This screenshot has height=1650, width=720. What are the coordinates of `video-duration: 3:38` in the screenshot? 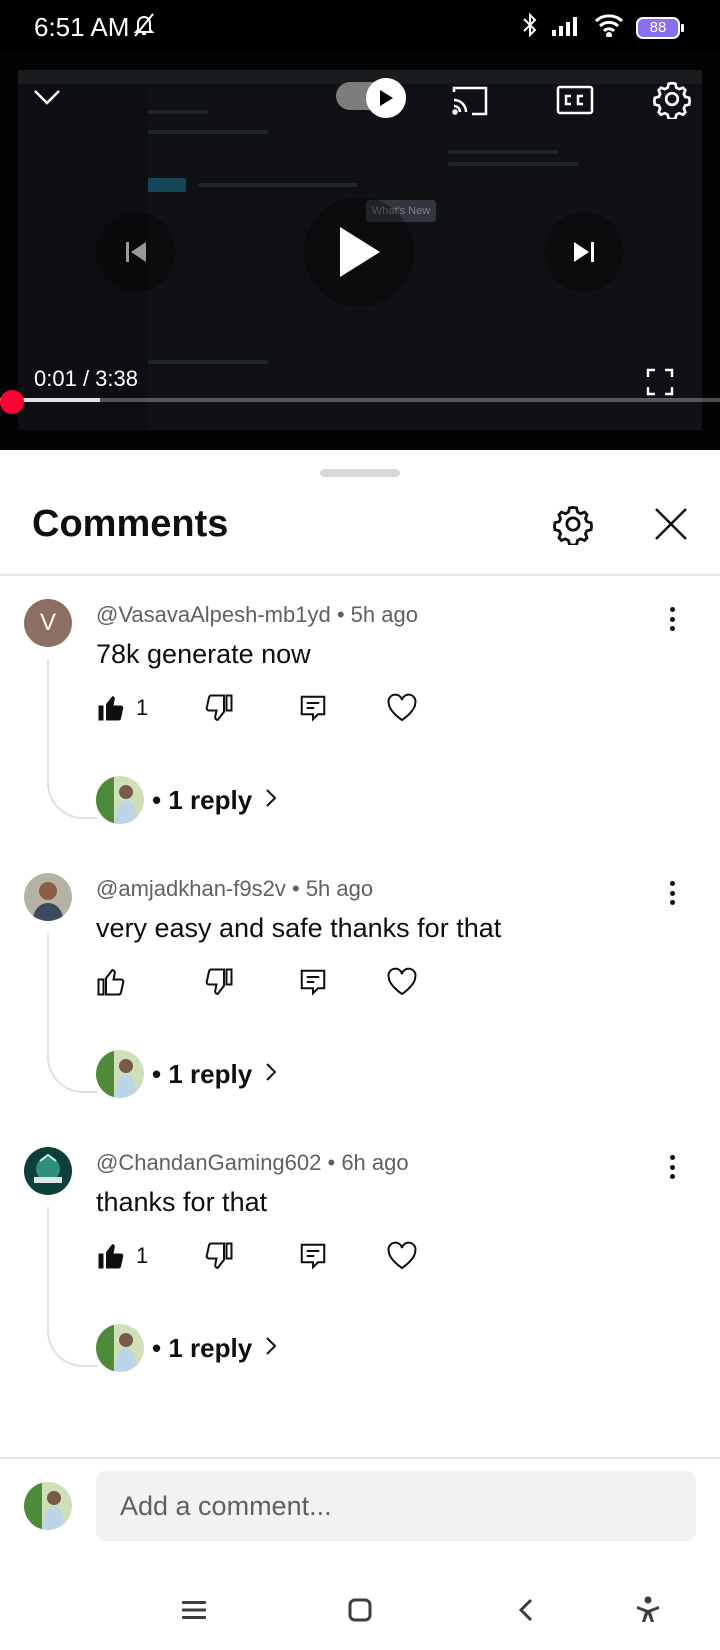 It's located at (116, 378).